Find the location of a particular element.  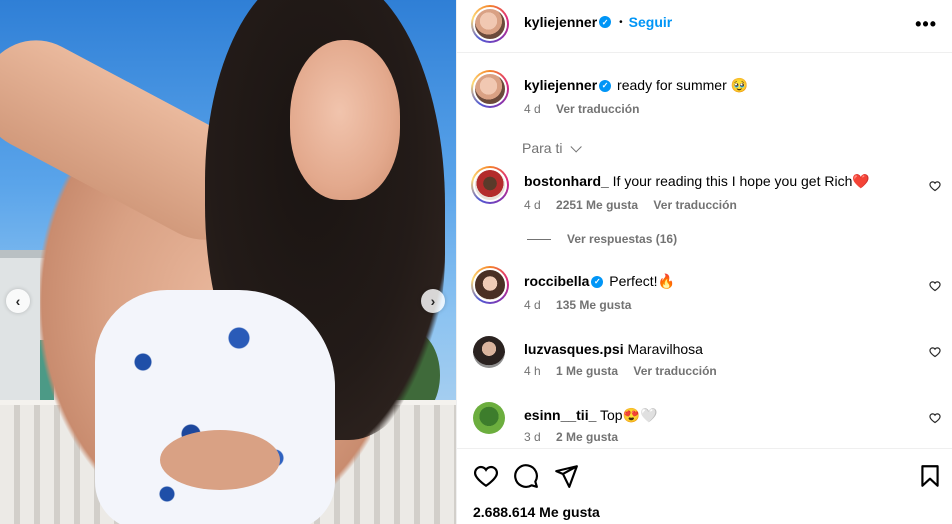

replies-divider is located at coordinates (539, 239).